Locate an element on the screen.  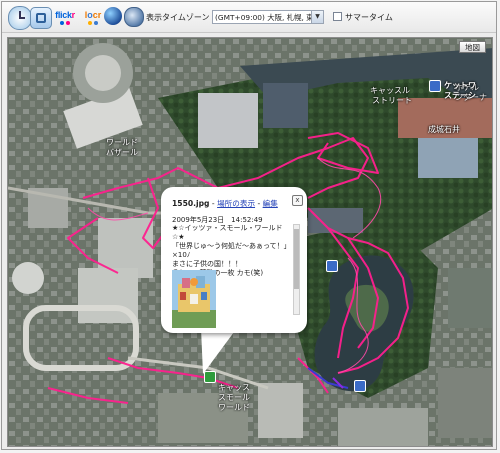
chevron-down-icon: ▼ is located at coordinates (317, 17).